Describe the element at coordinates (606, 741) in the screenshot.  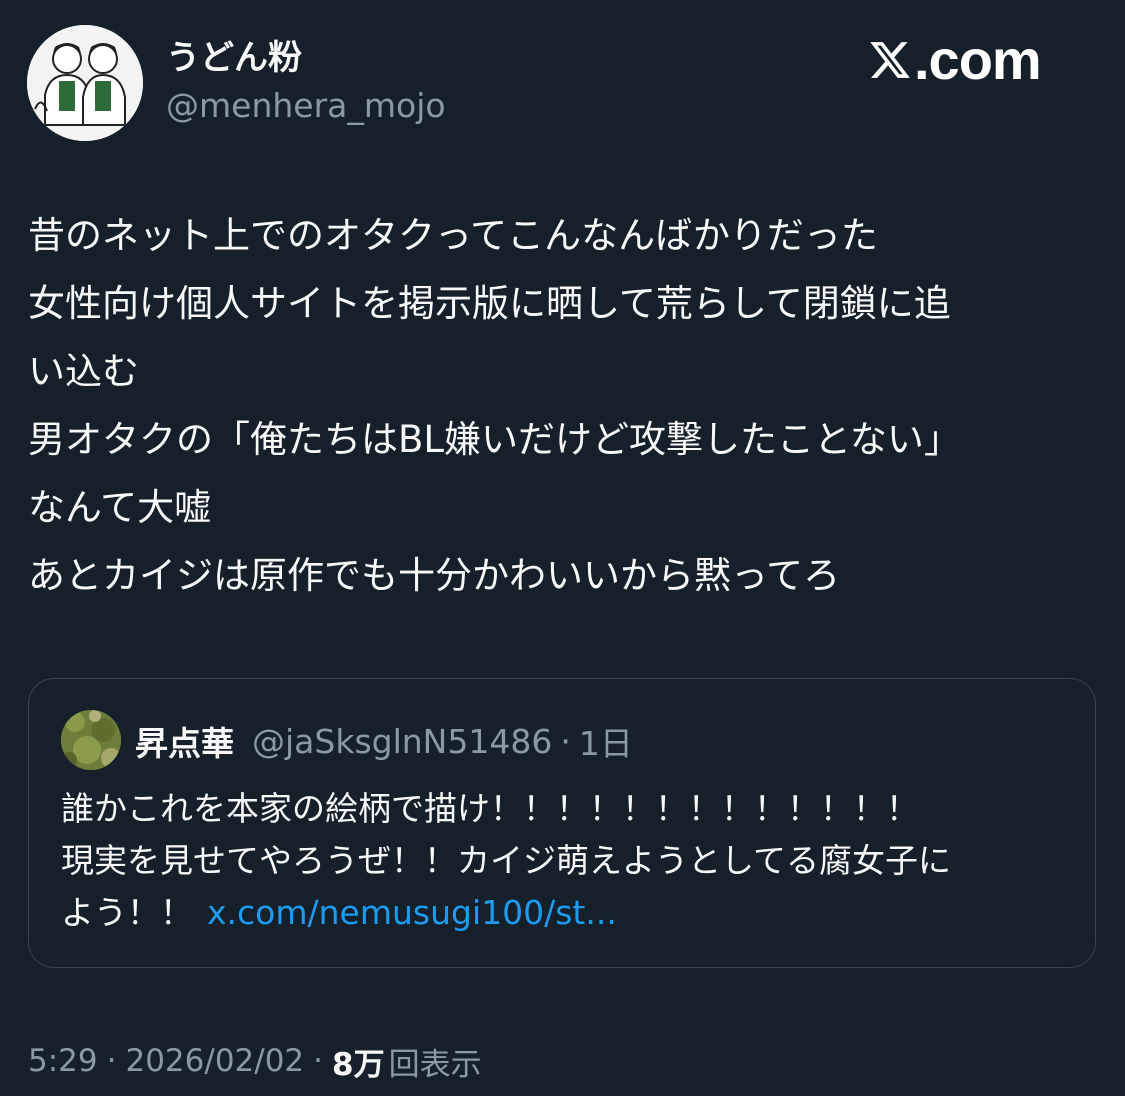
I see `quoted-tweet-time: 1日` at that location.